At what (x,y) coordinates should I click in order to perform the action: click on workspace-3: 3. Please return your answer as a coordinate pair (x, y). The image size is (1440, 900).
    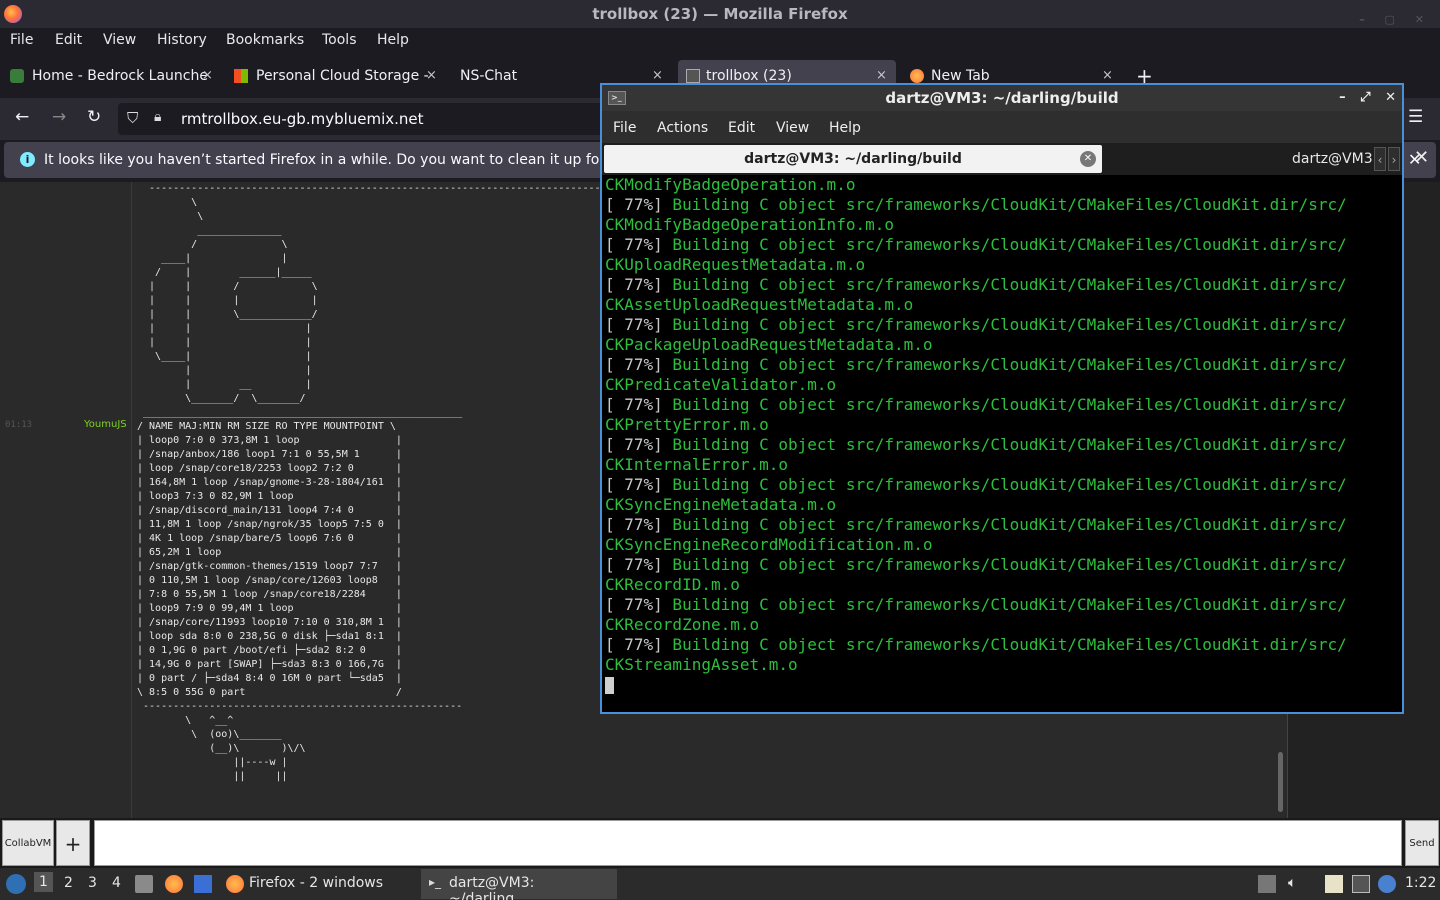
    Looking at the image, I should click on (92, 883).